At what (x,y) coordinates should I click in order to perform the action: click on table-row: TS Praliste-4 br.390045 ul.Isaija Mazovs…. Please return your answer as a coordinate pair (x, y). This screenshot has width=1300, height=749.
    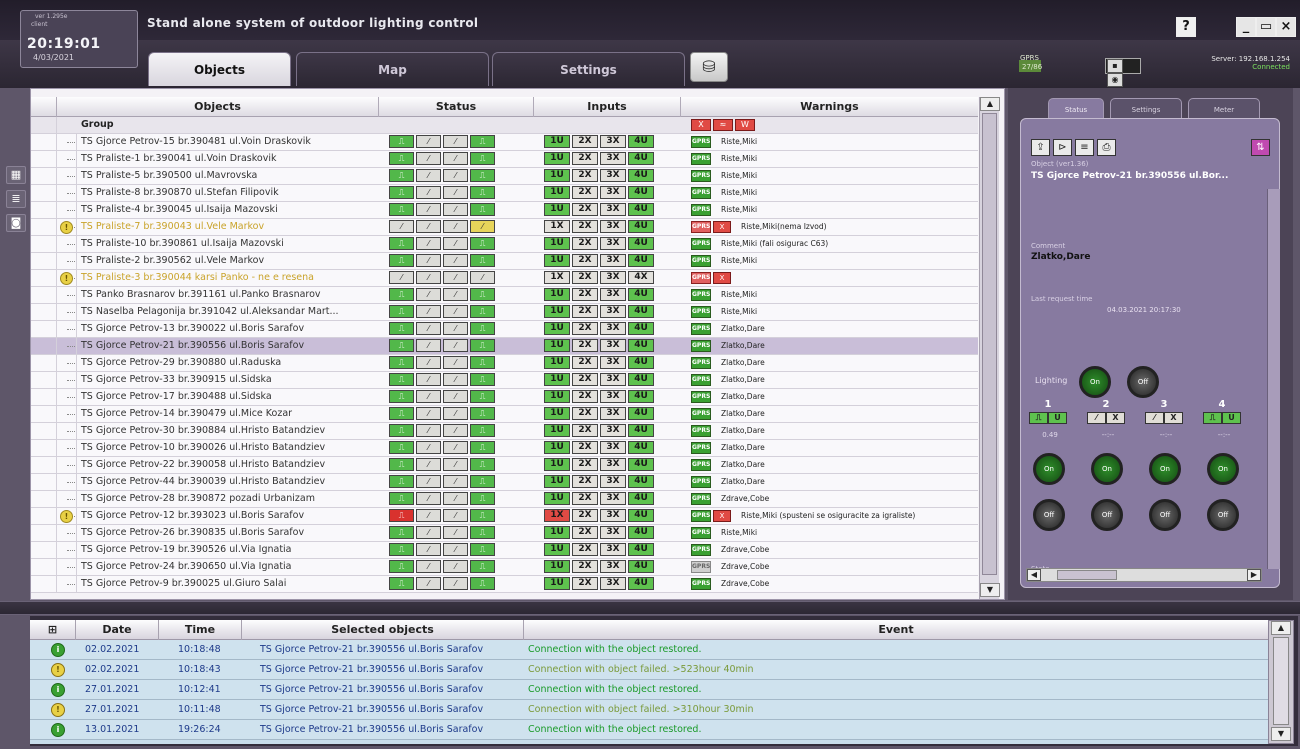
    Looking at the image, I should click on (504, 210).